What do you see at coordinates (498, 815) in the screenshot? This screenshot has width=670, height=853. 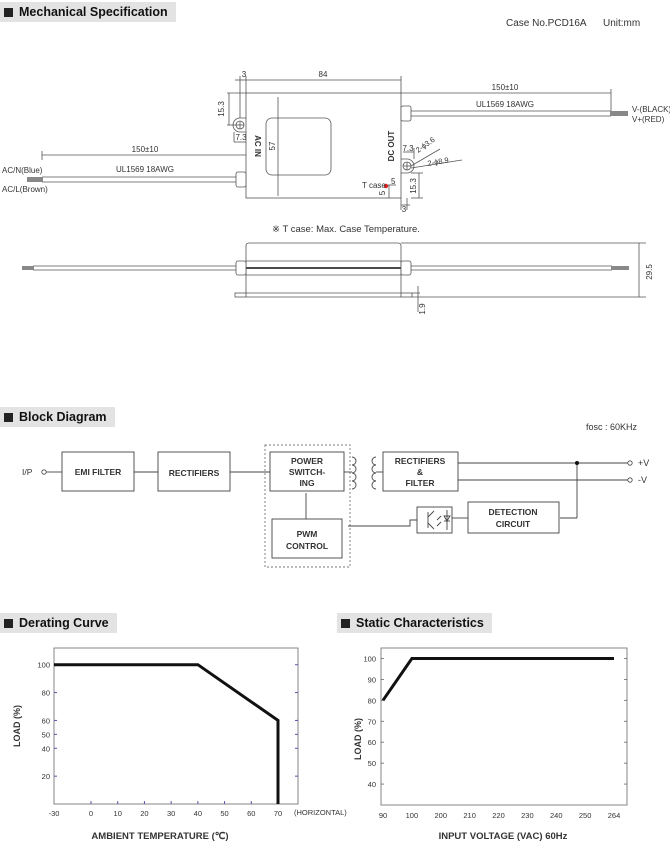 I see `static-x-tick-label: 220` at bounding box center [498, 815].